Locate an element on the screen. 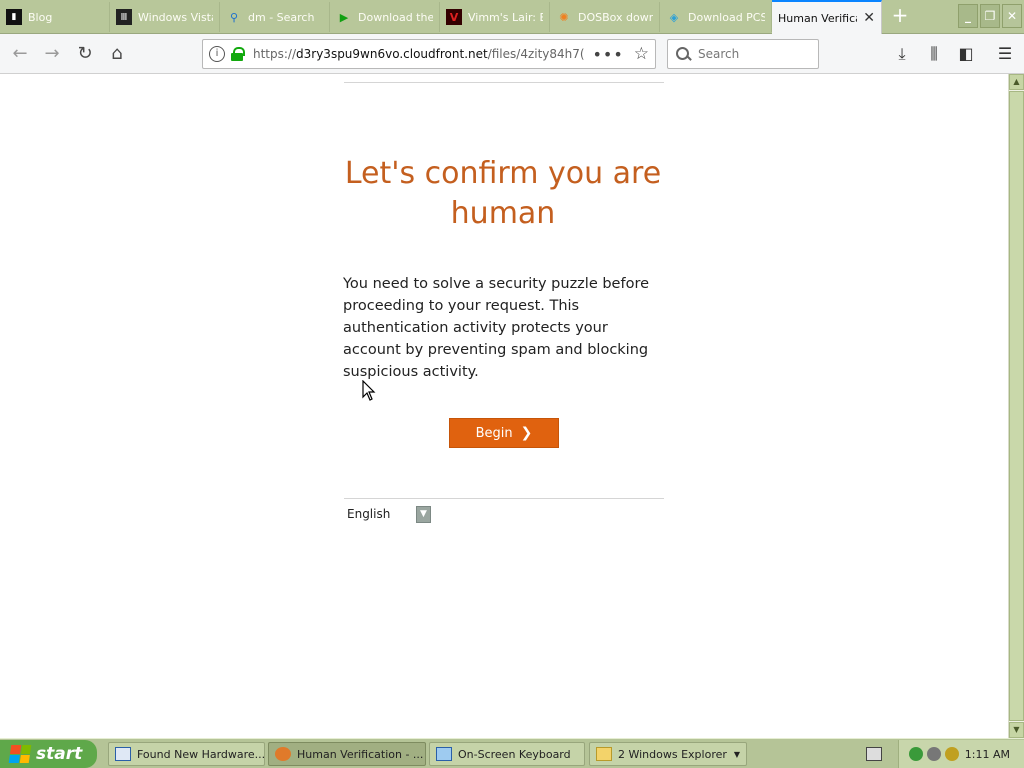 This screenshot has width=1024, height=768. vertical-scrollbar: ▲ ▼ is located at coordinates (1016, 406).